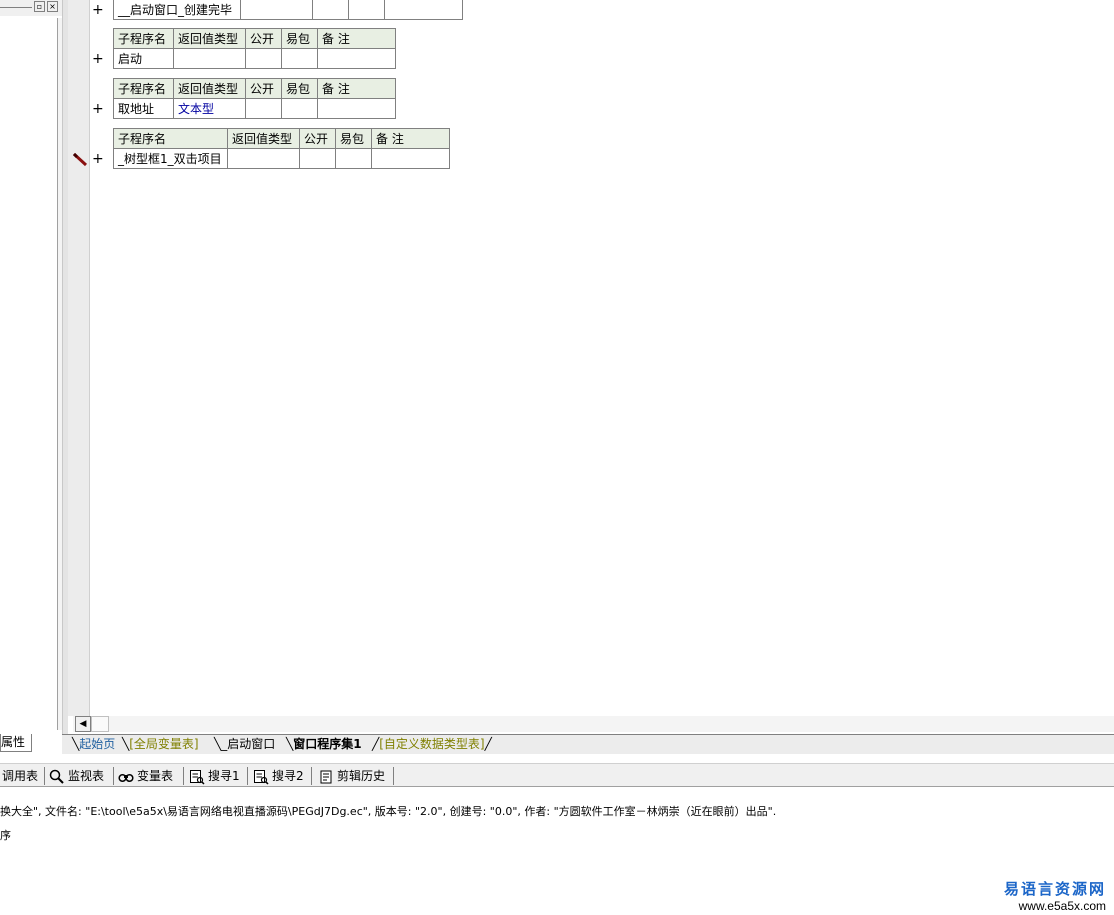 The height and width of the screenshot is (915, 1114). I want to click on site-watermark: 易语言资源网 www.e5a5x.com, so click(1055, 895).